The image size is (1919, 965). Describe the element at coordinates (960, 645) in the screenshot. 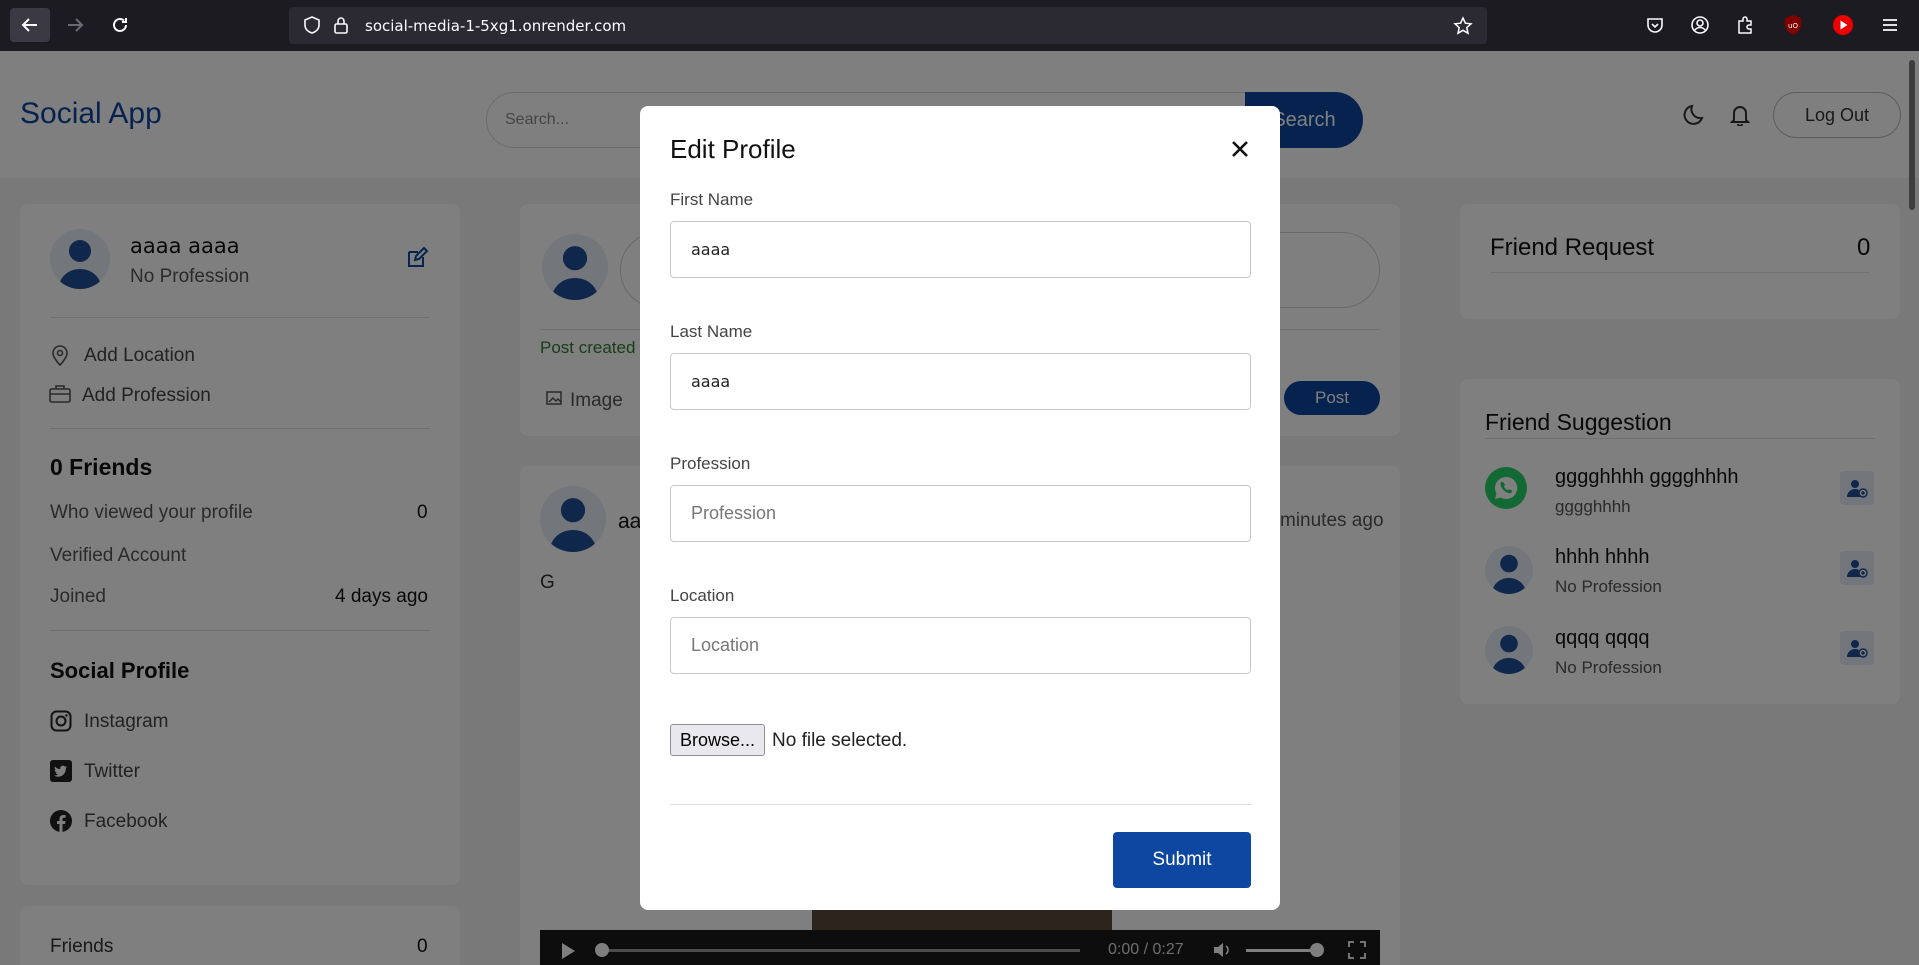

I see `location-field` at that location.